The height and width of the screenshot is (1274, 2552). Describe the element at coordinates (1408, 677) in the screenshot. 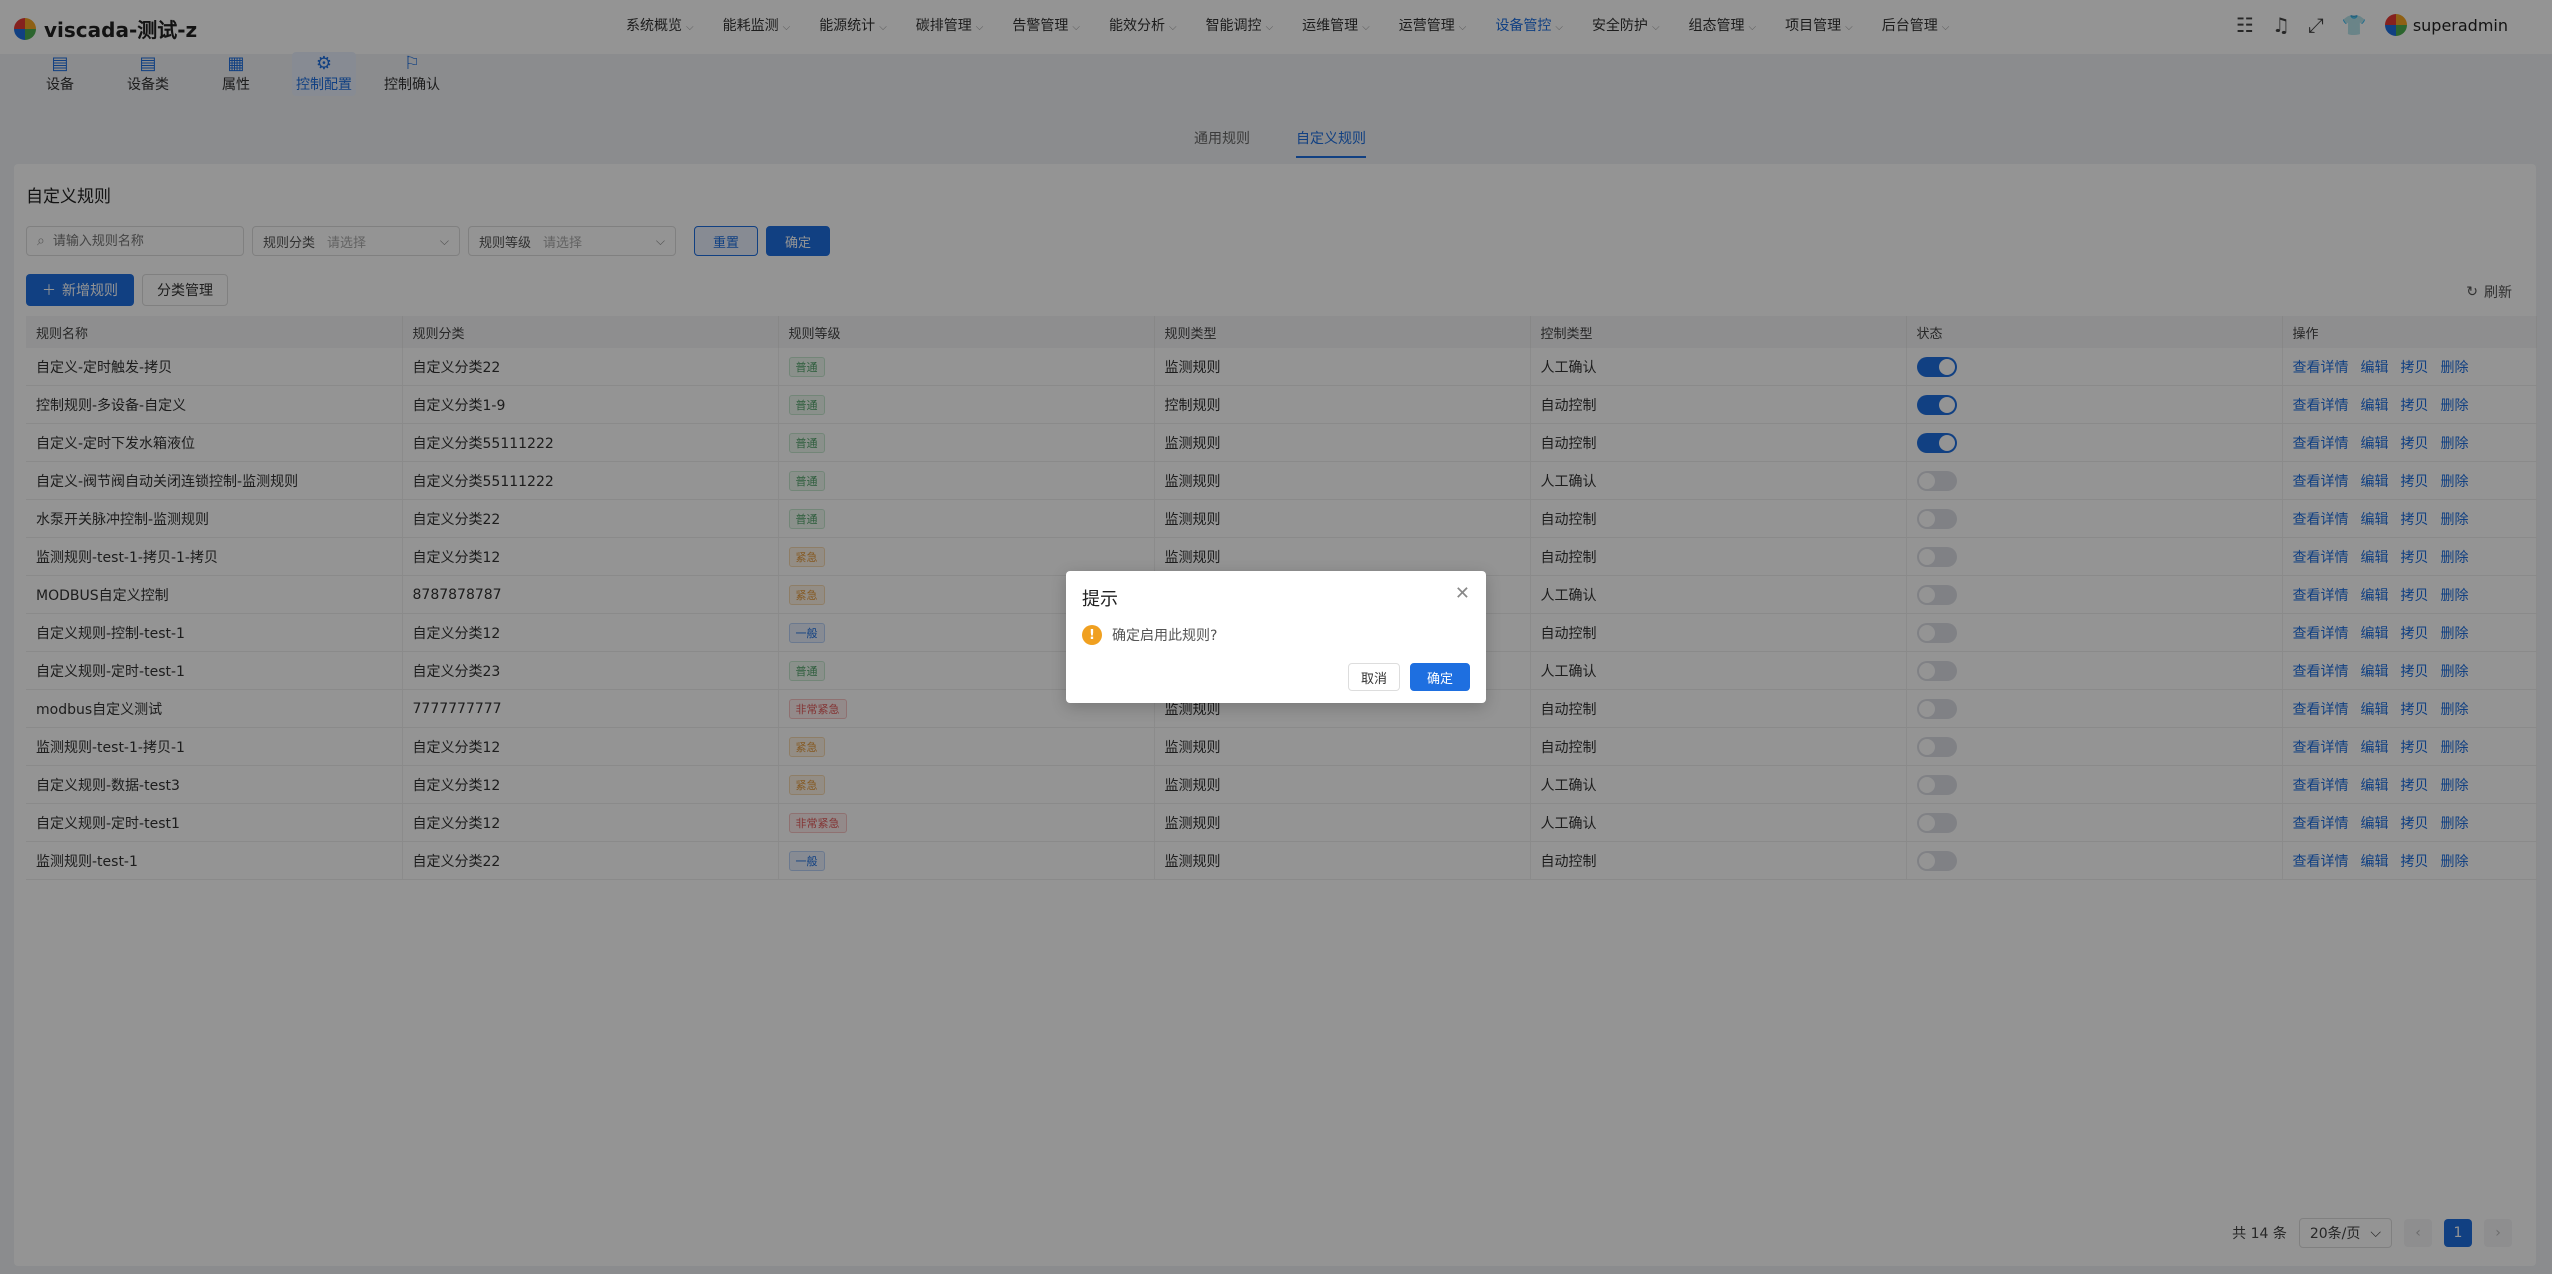

I see `dialog-footer: 取消 确定` at that location.